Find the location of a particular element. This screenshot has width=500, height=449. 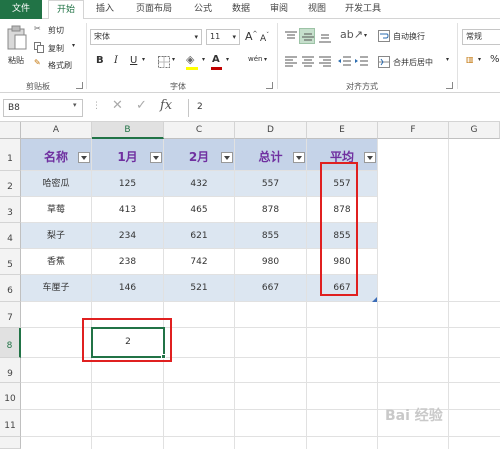

cut-button: ✂ 剪切 is located at coordinates (56, 30).